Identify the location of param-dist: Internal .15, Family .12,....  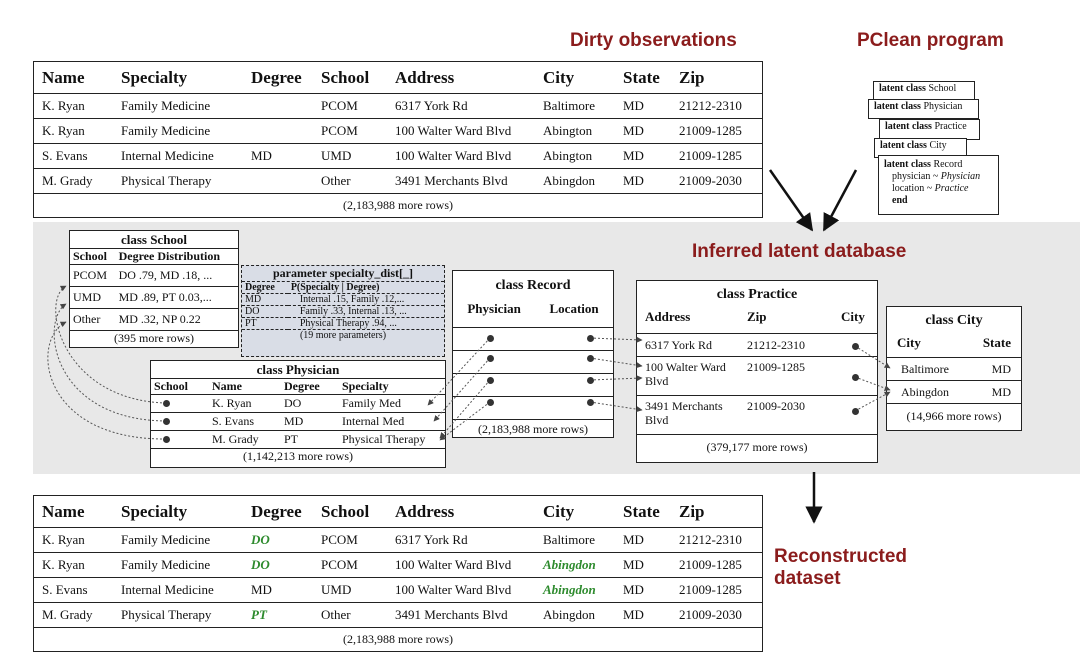
(365, 299).